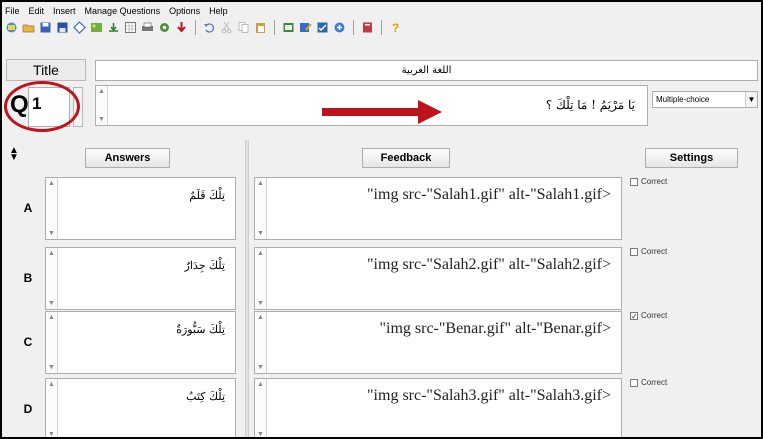  Describe the element at coordinates (79, 27) in the screenshot. I see `diamond-icon` at that location.